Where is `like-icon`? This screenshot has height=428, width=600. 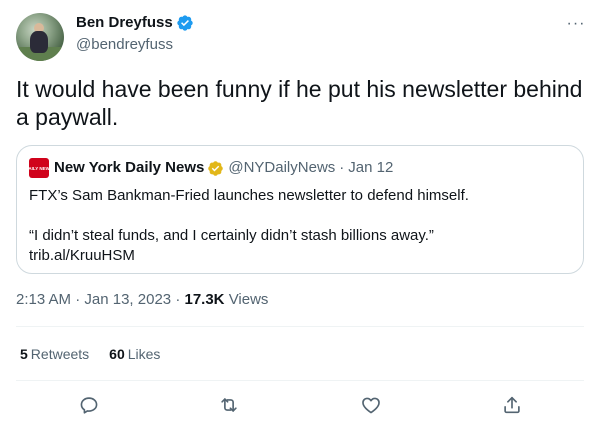
like-icon is located at coordinates (371, 405).